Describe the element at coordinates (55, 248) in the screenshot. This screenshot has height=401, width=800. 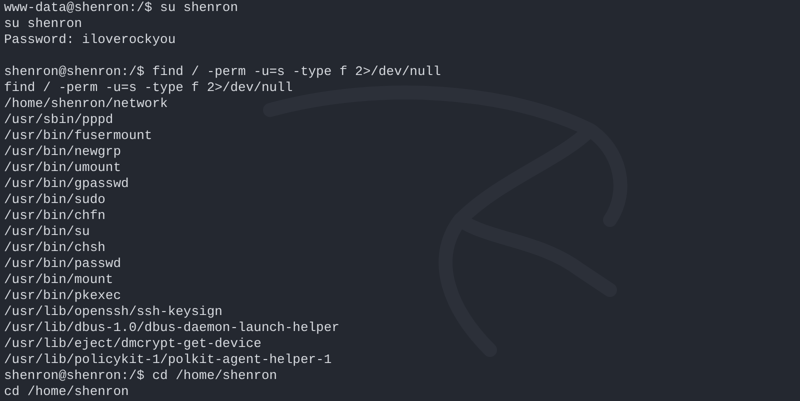
I see `terminal-line: /usr/bin/chsh` at that location.